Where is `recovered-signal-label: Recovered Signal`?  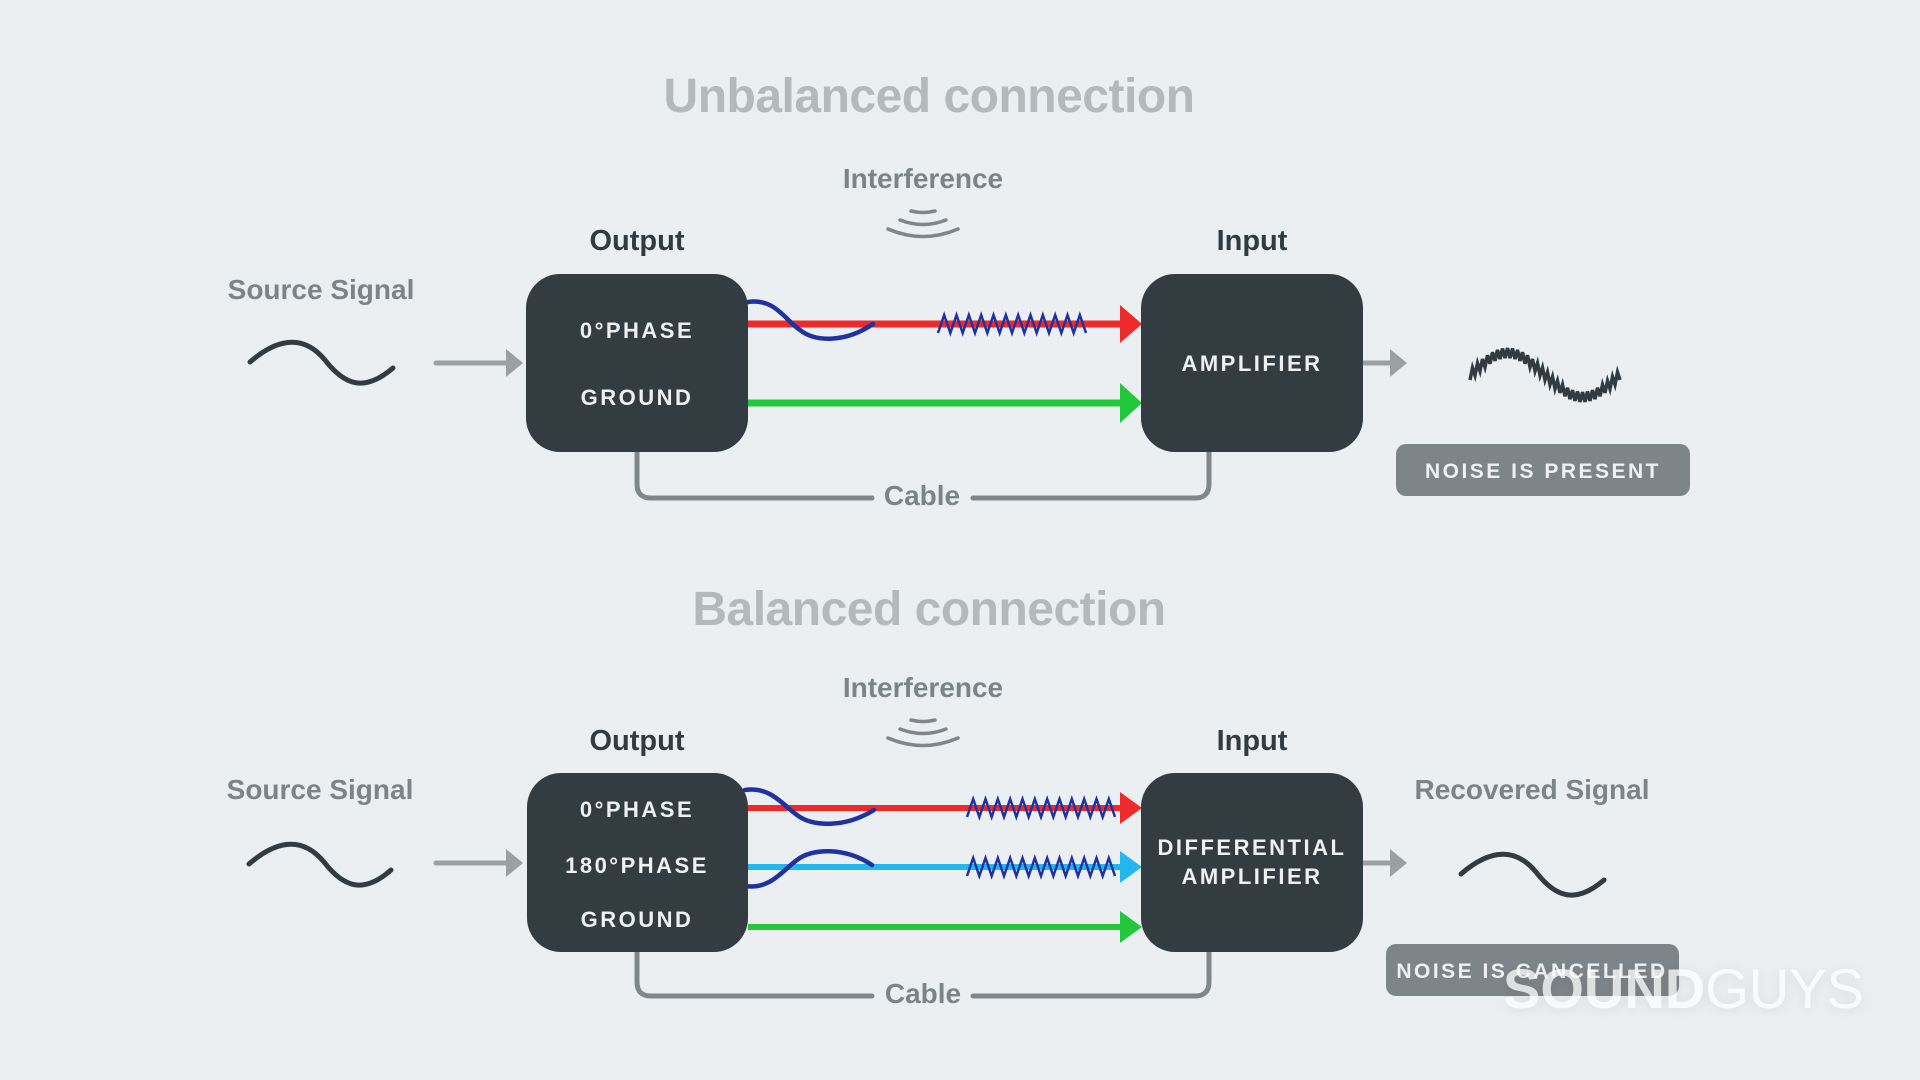
recovered-signal-label: Recovered Signal is located at coordinates (1532, 789).